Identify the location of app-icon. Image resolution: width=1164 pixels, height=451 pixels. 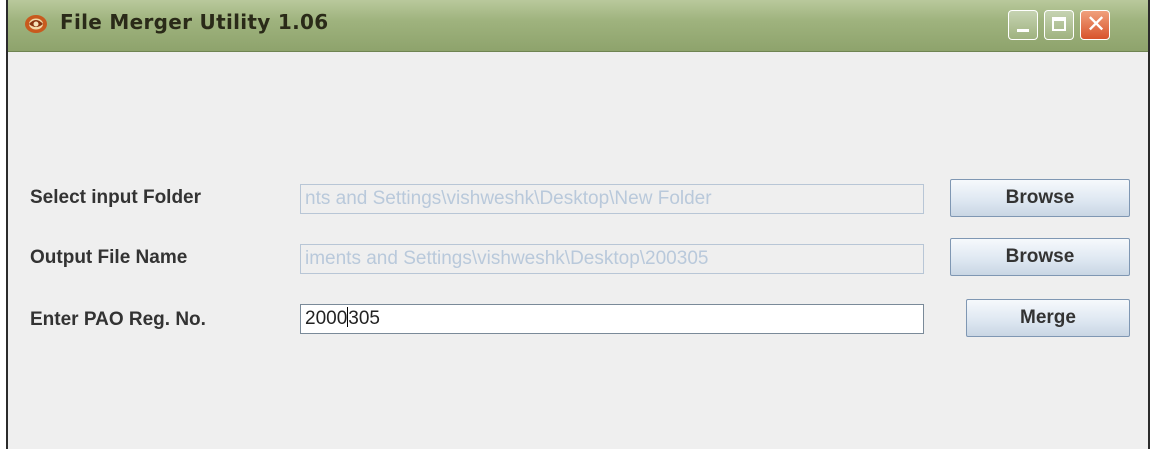
(36, 24).